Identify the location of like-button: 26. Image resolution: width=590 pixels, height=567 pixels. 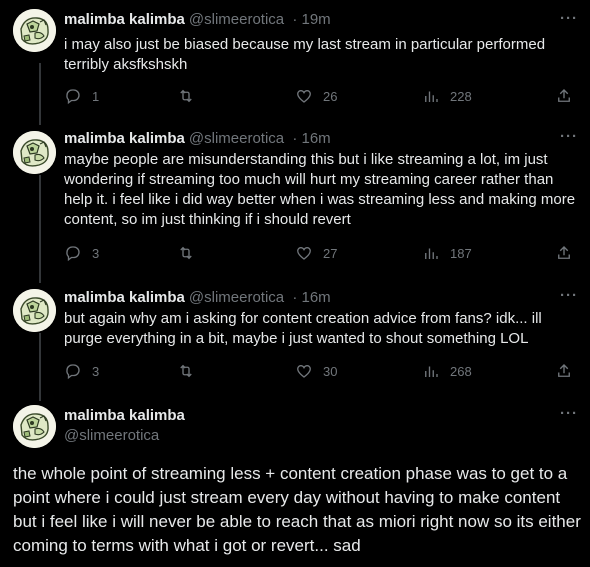
(316, 96).